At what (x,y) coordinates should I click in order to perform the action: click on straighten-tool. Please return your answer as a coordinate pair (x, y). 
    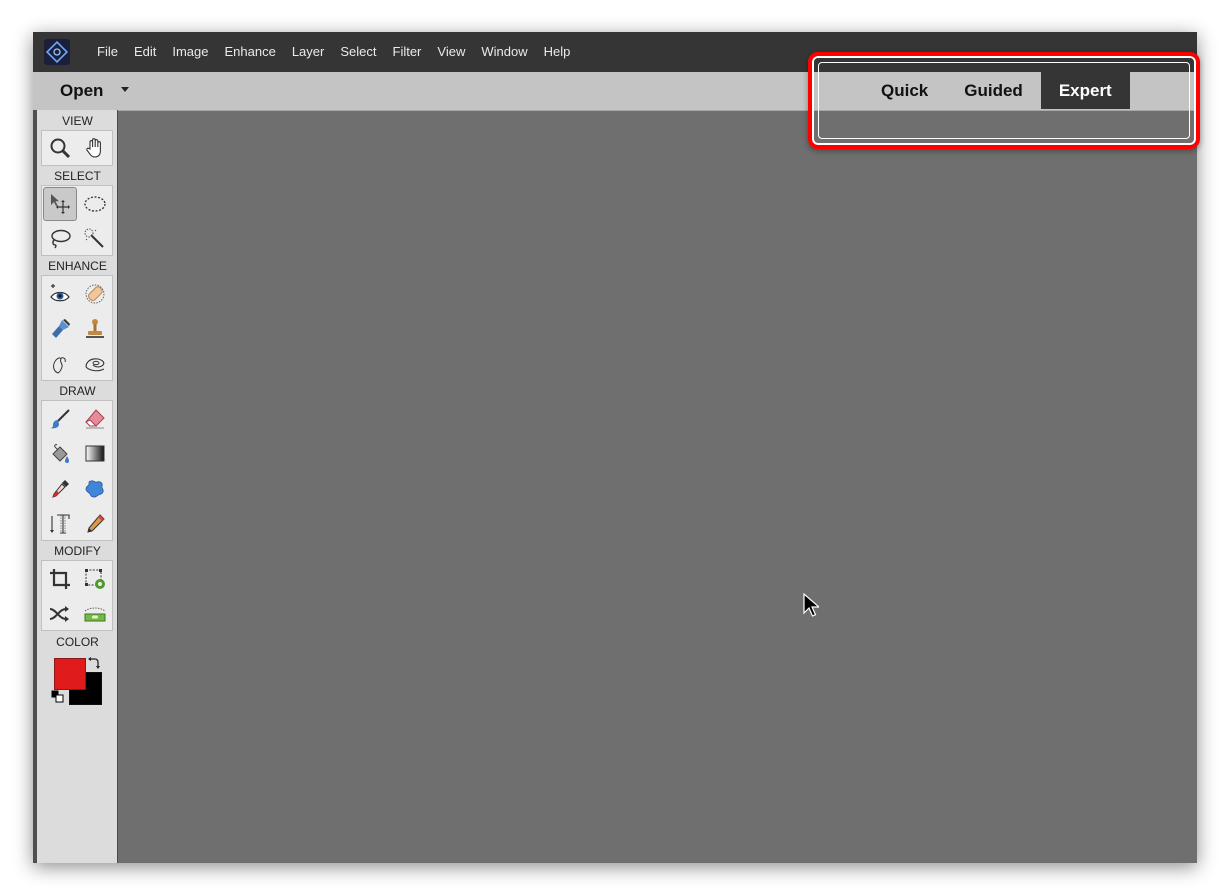
    Looking at the image, I should click on (95, 614).